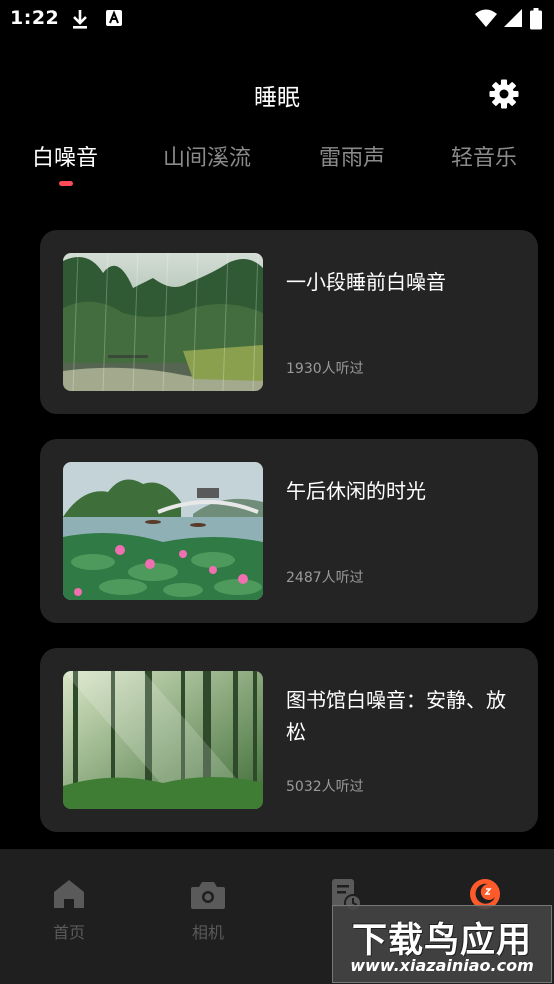 The image size is (554, 984). What do you see at coordinates (442, 965) in the screenshot?
I see `watermark-url: www.xiazainiao.com` at bounding box center [442, 965].